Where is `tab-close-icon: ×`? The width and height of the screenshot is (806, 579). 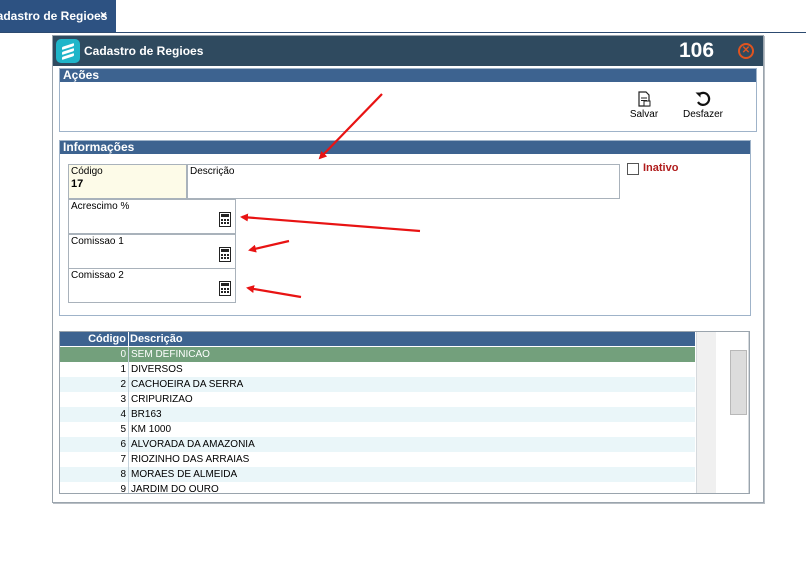 tab-close-icon: × is located at coordinates (103, 15).